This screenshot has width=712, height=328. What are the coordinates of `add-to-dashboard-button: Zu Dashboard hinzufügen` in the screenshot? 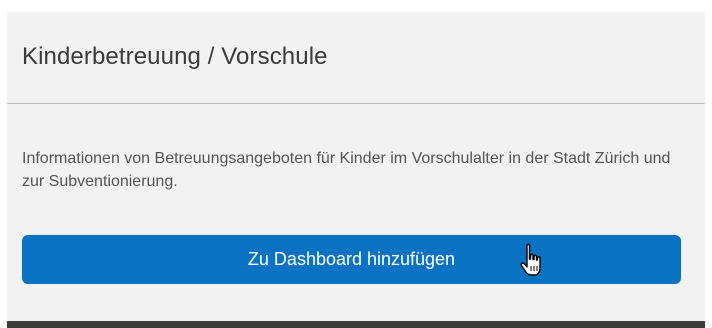 It's located at (351, 259).